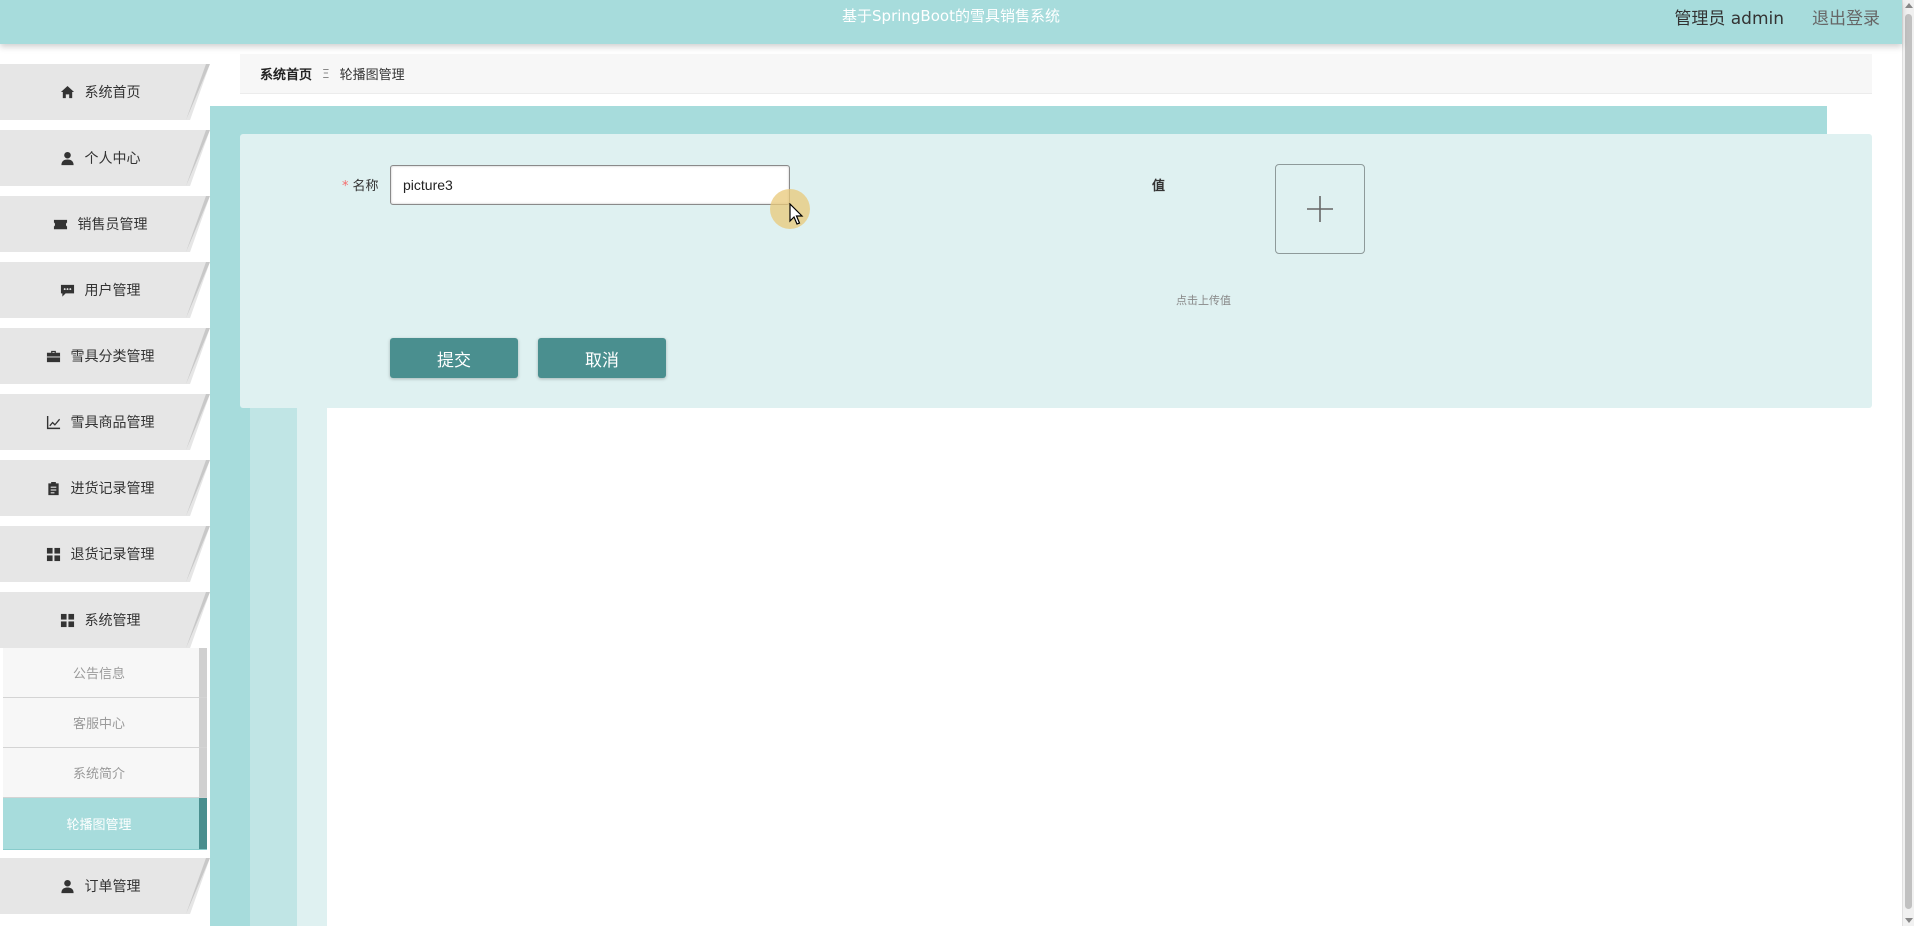  I want to click on scroll-down-icon, so click(1909, 920).